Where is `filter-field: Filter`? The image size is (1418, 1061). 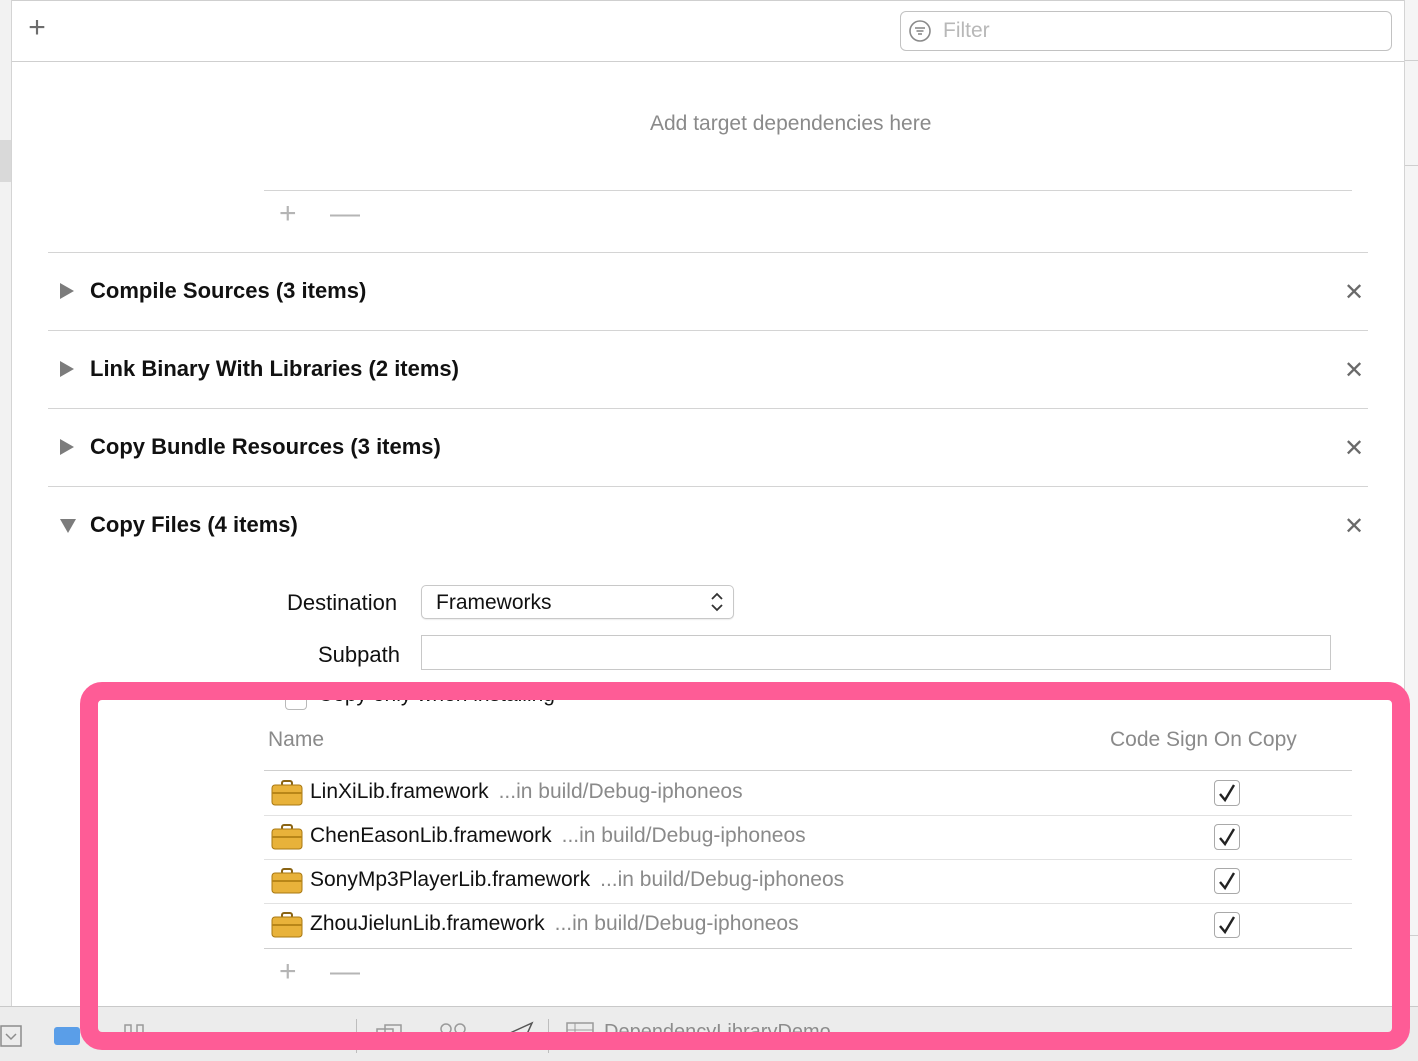
filter-field: Filter is located at coordinates (1146, 31).